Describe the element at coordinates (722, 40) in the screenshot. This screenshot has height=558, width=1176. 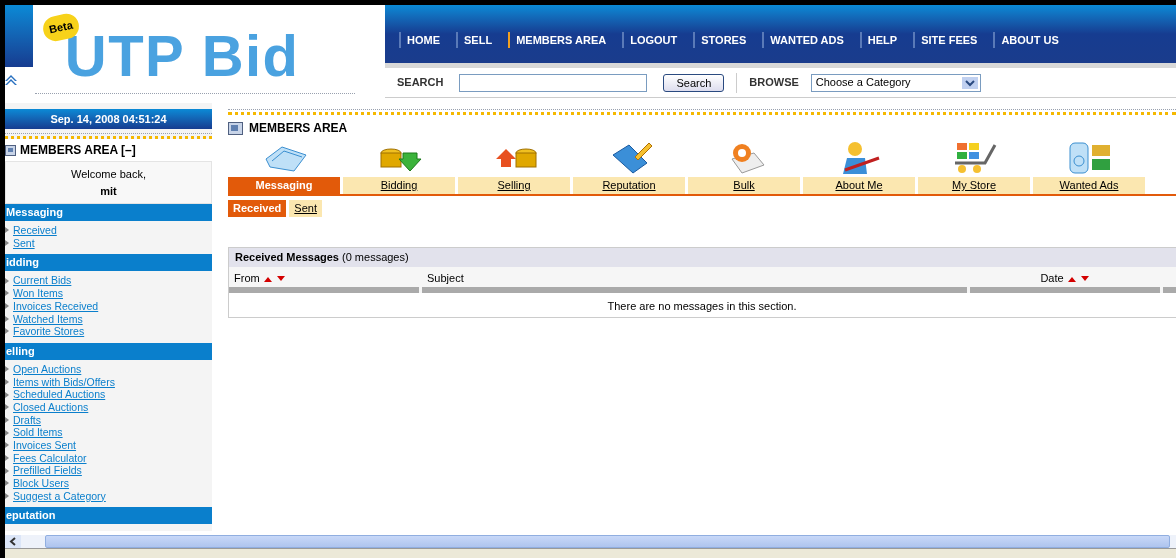
I see `nav-link: STORES` at that location.